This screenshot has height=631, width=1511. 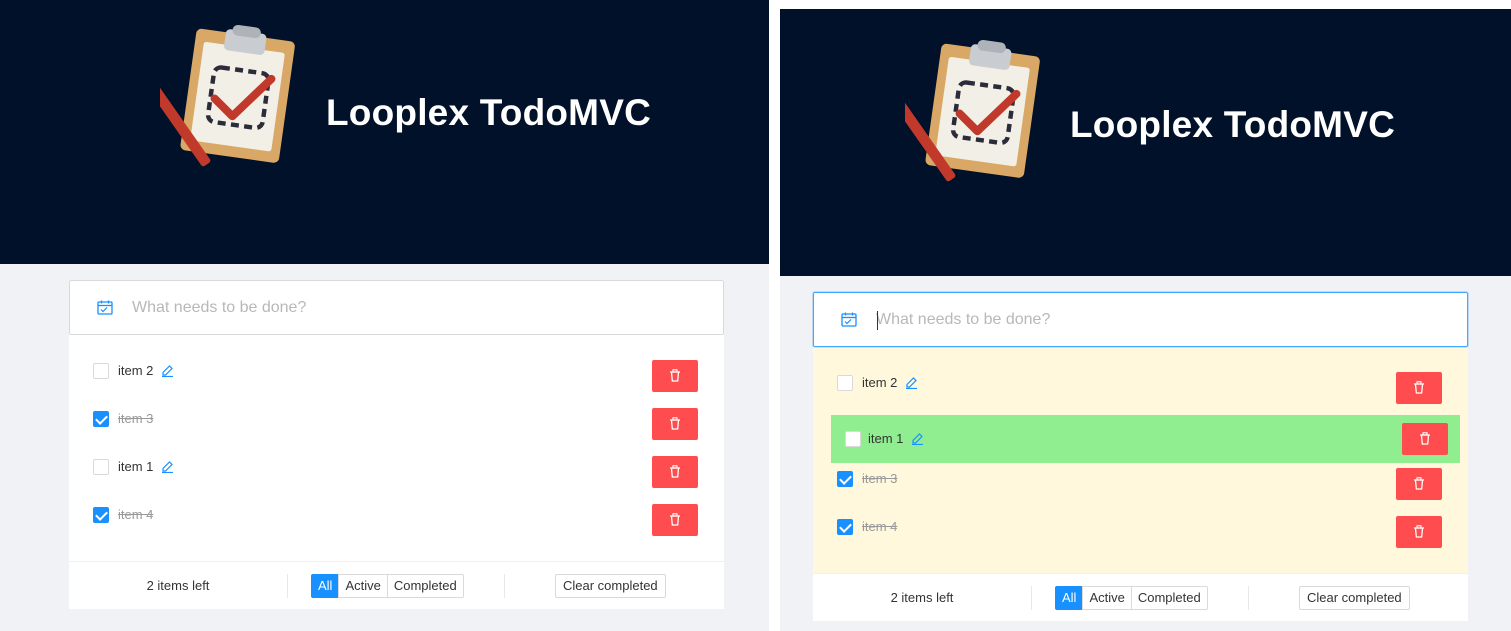 What do you see at coordinates (396, 418) in the screenshot?
I see `todo-item: item 3` at bounding box center [396, 418].